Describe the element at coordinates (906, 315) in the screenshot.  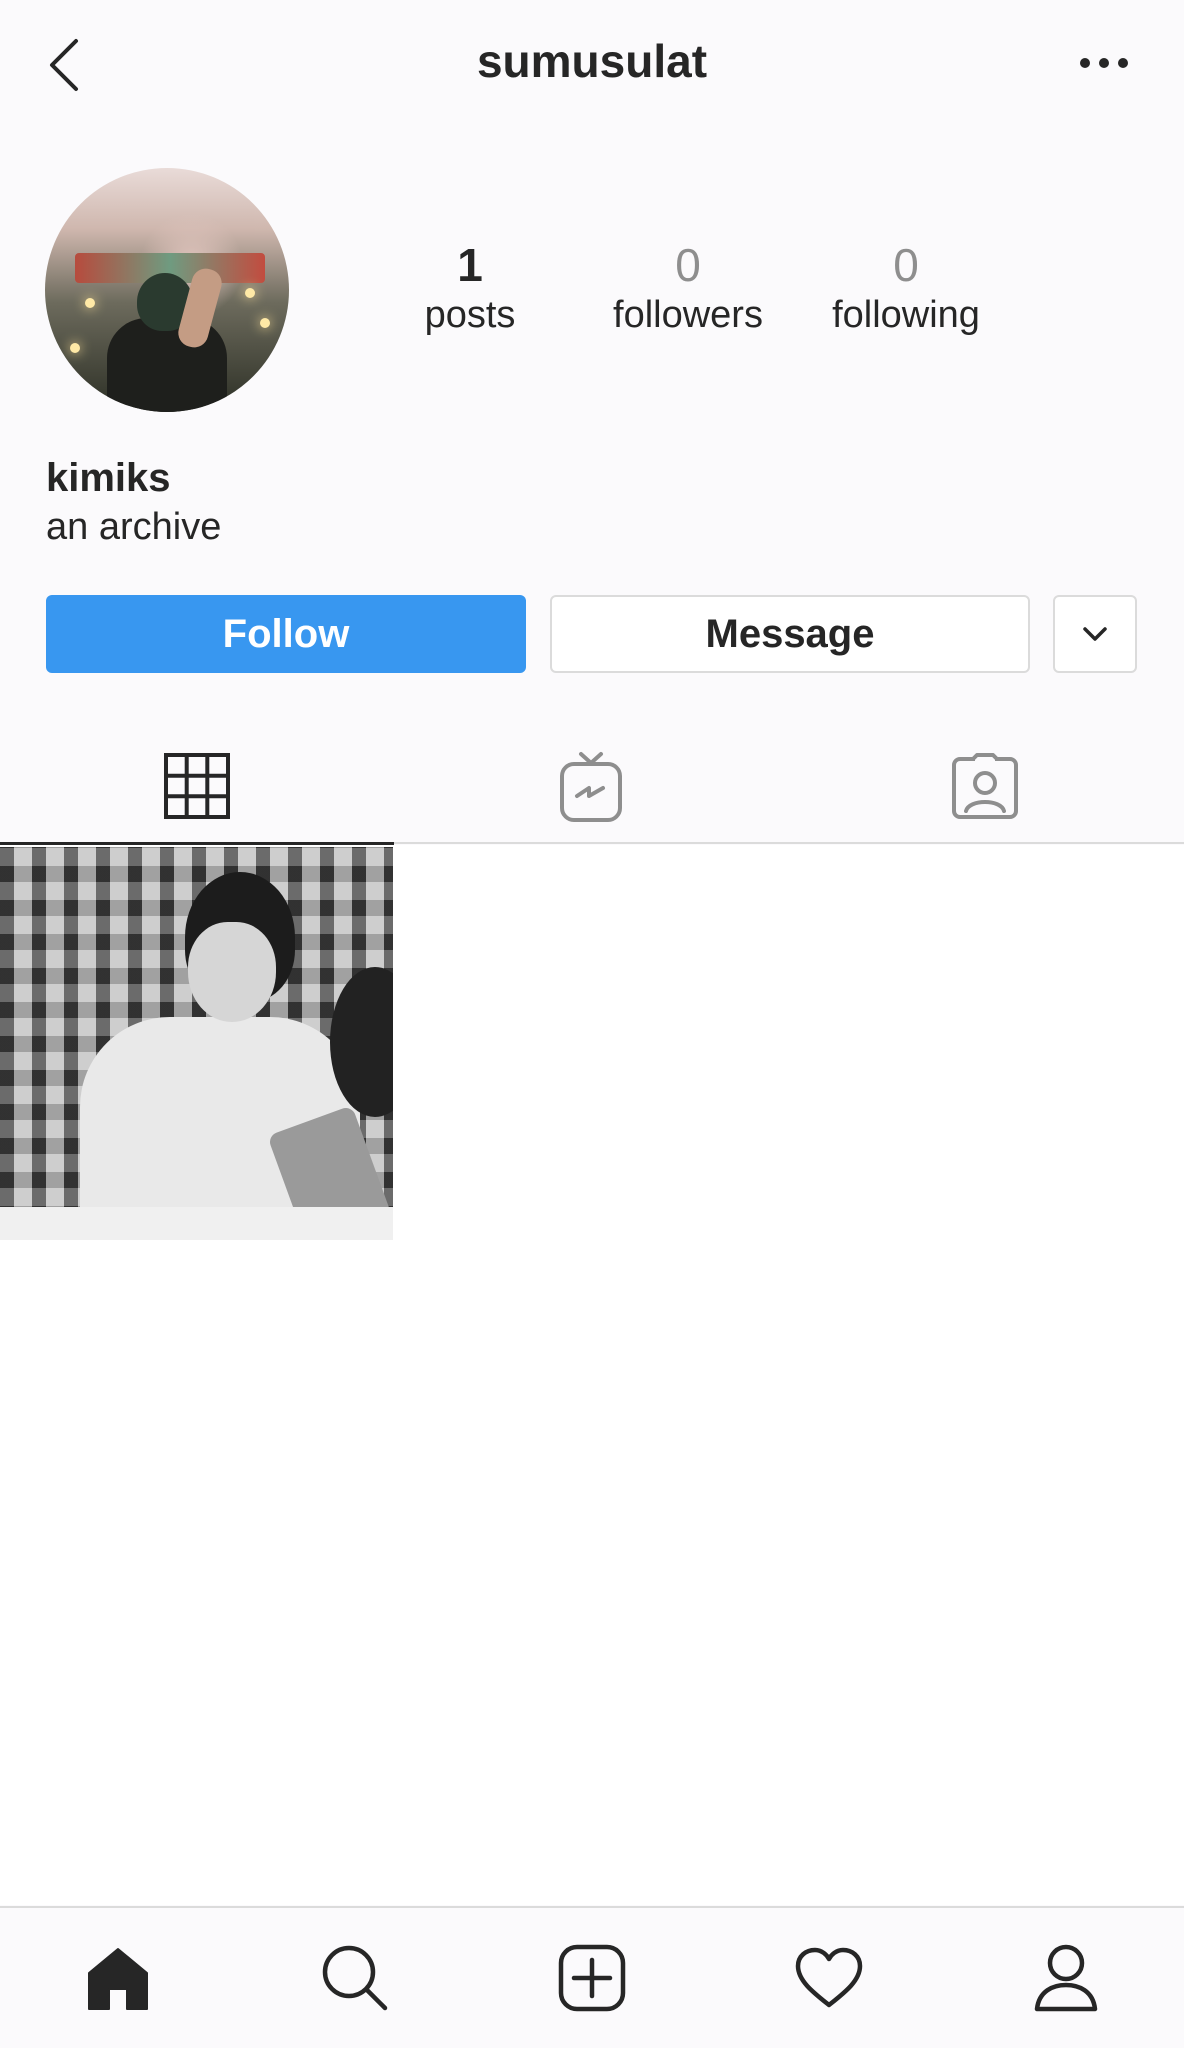
I see `following-label: following` at that location.